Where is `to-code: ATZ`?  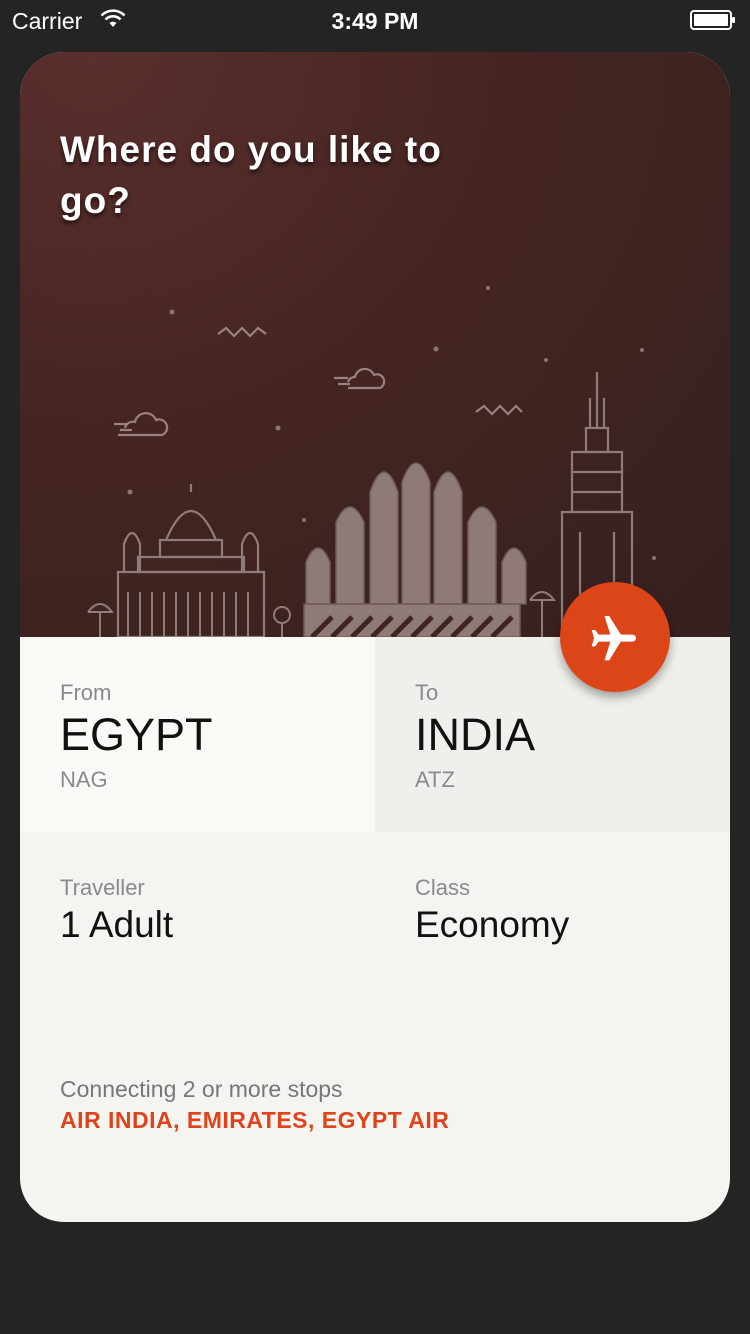
to-code: ATZ is located at coordinates (435, 779).